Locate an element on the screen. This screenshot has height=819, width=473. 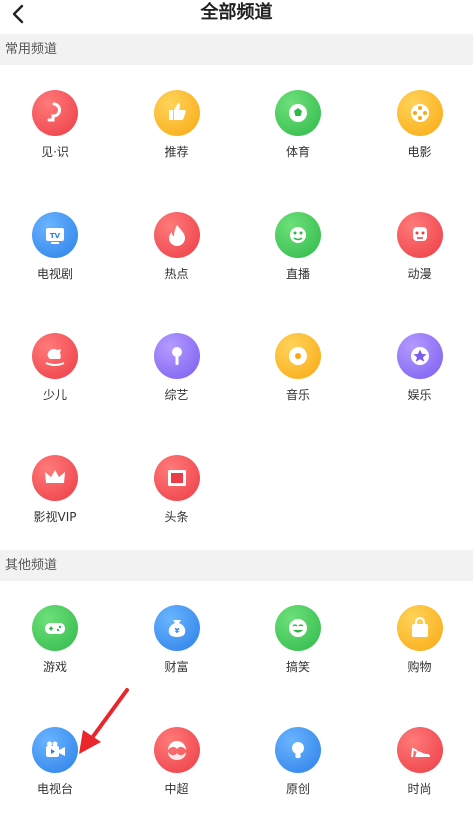
thumbs-up-icon is located at coordinates (176, 113).